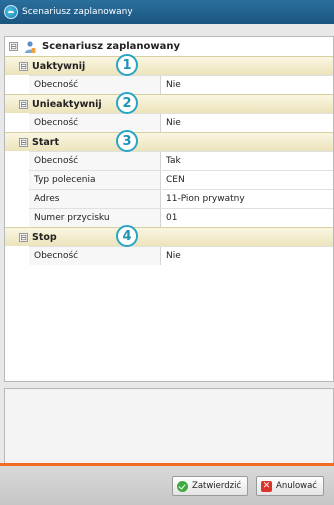 This screenshot has height=505, width=334. Describe the element at coordinates (30, 46) in the screenshot. I see `scenario-user-icon` at that location.